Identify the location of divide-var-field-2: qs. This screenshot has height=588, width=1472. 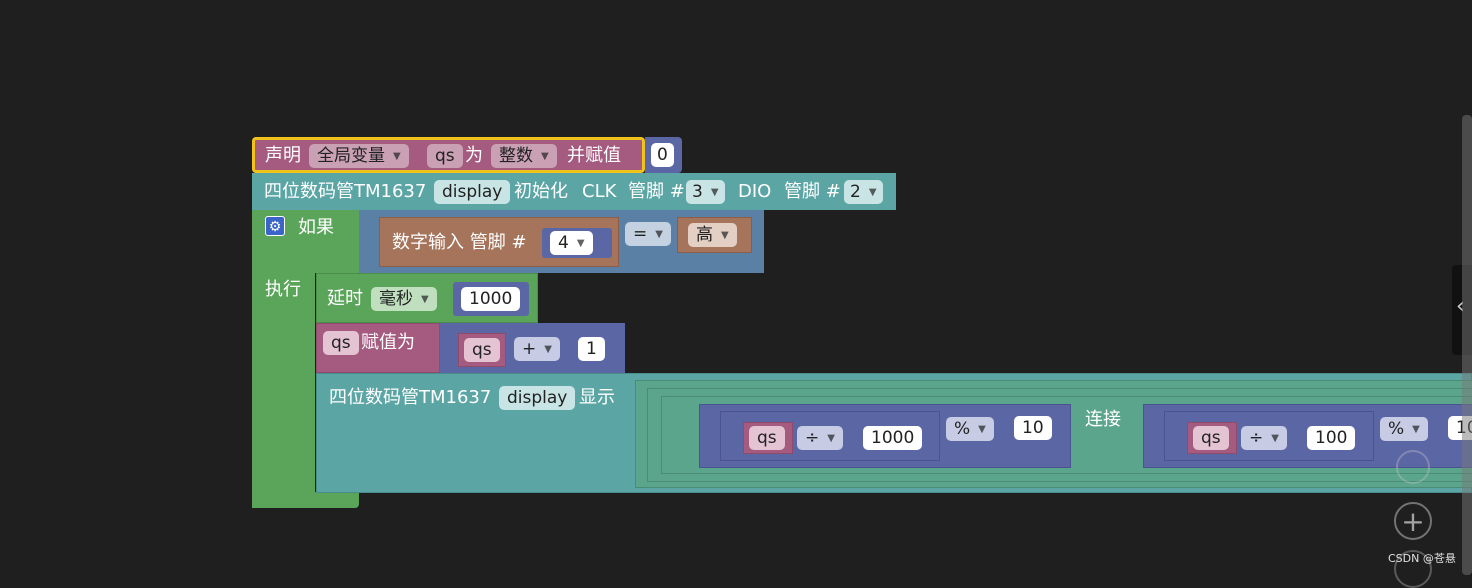
(1211, 438).